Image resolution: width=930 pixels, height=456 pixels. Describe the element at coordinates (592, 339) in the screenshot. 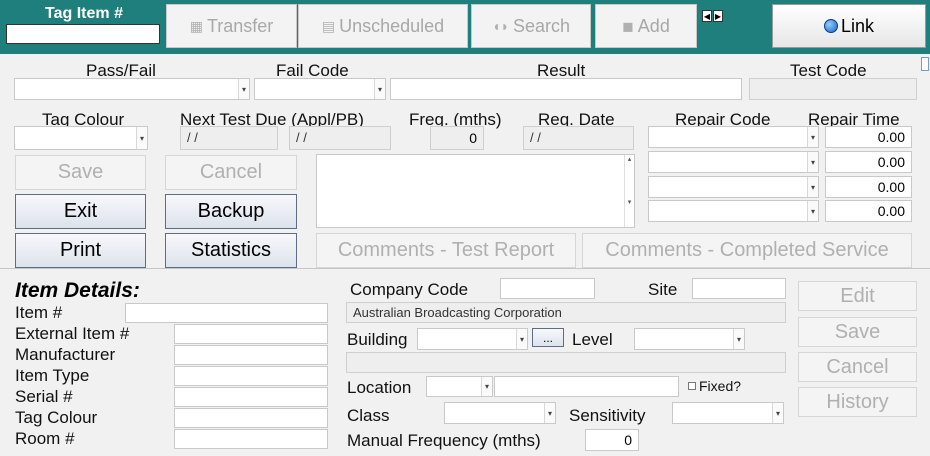

I see `level-label: Level` at that location.